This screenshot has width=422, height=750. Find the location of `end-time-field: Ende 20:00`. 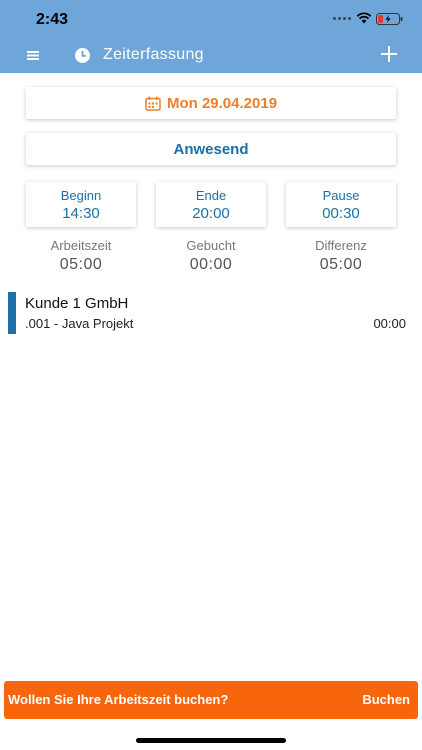

end-time-field: Ende 20:00 is located at coordinates (211, 204).